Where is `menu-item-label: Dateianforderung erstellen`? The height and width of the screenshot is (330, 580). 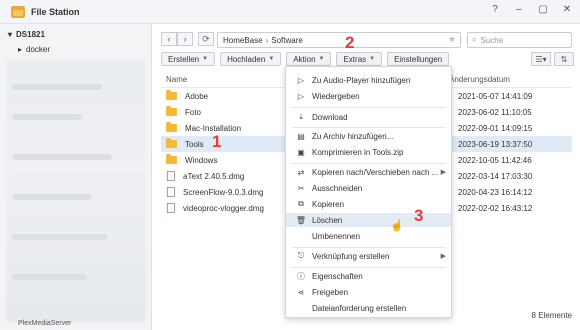 menu-item-label: Dateianforderung erstellen is located at coordinates (359, 308).